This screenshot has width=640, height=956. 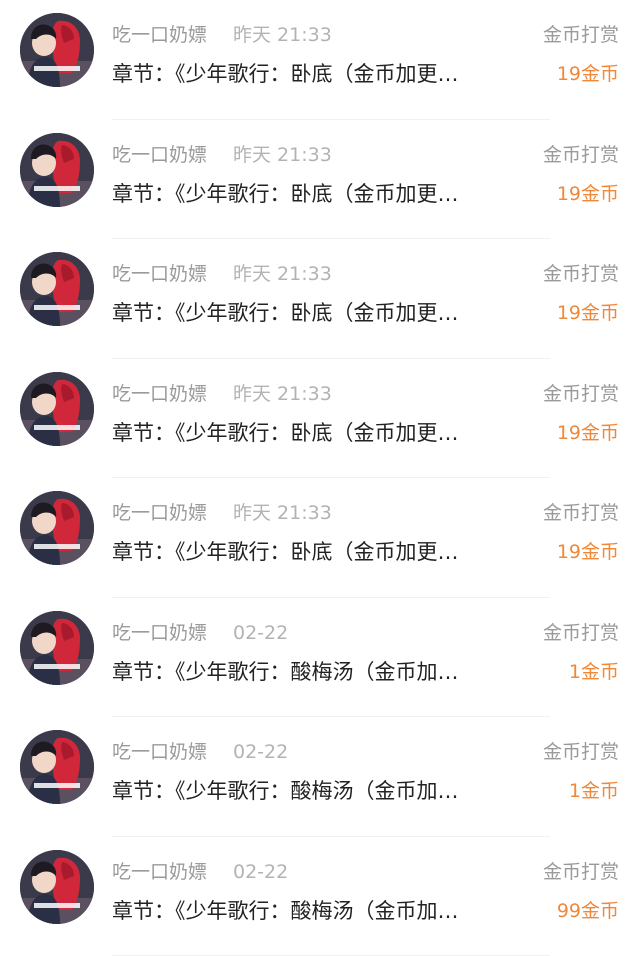 I want to click on list-item: 吃一口奶嫖 02-22 金币打赏 章节：《少年歌行：酸梅汤（金币加… 99金币, so click(x=320, y=896).